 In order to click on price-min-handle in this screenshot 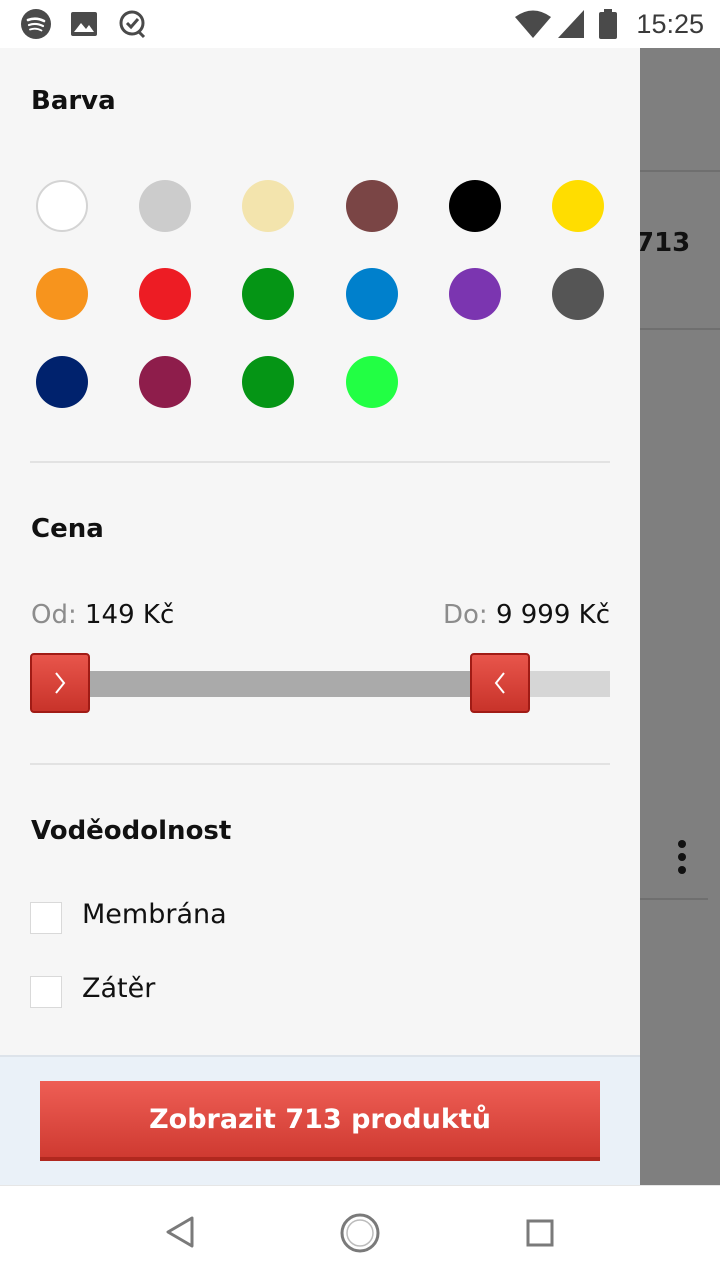, I will do `click(60, 683)`.